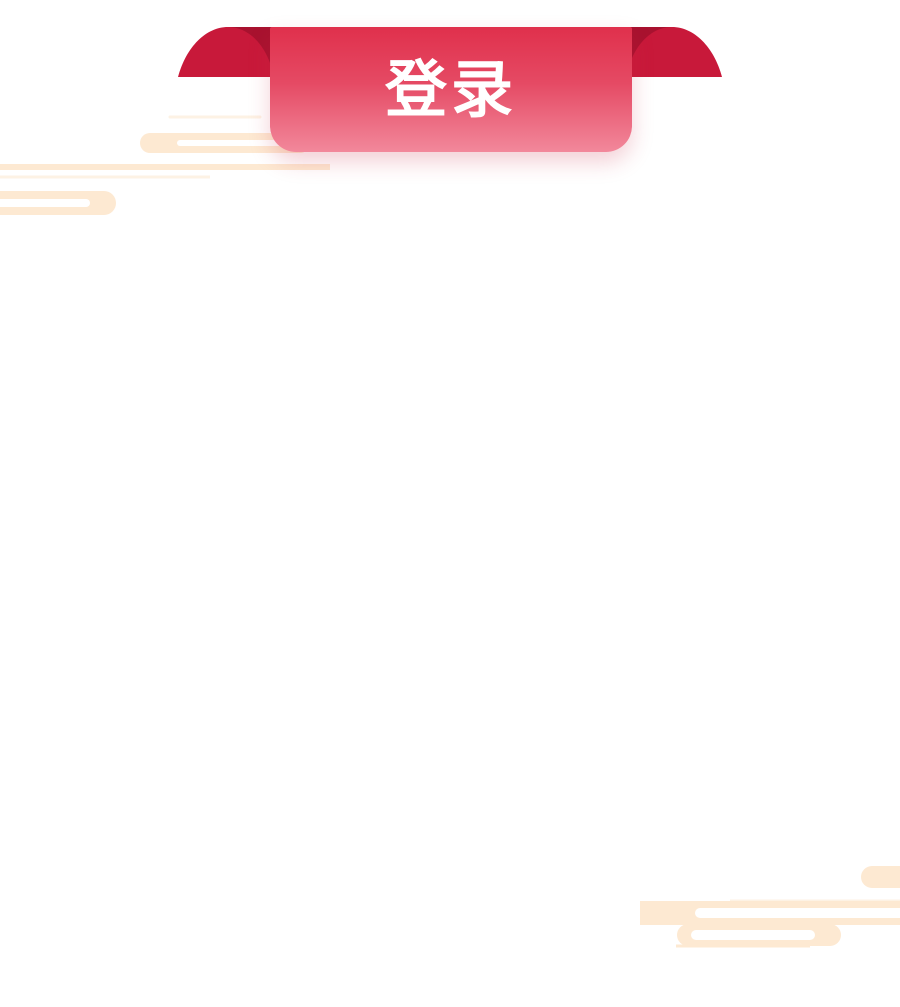  I want to click on ribbon-fold-left, so click(228, 52).